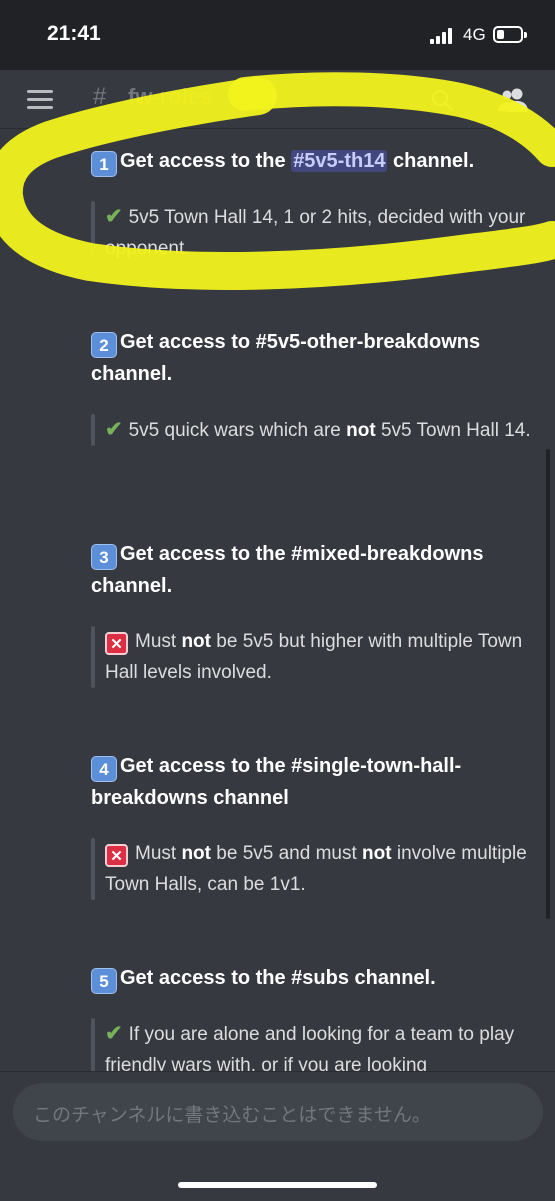 This screenshot has width=555, height=1201. I want to click on input-placeholder: このチャンネルに書き込むことはできません。, so click(232, 1115).